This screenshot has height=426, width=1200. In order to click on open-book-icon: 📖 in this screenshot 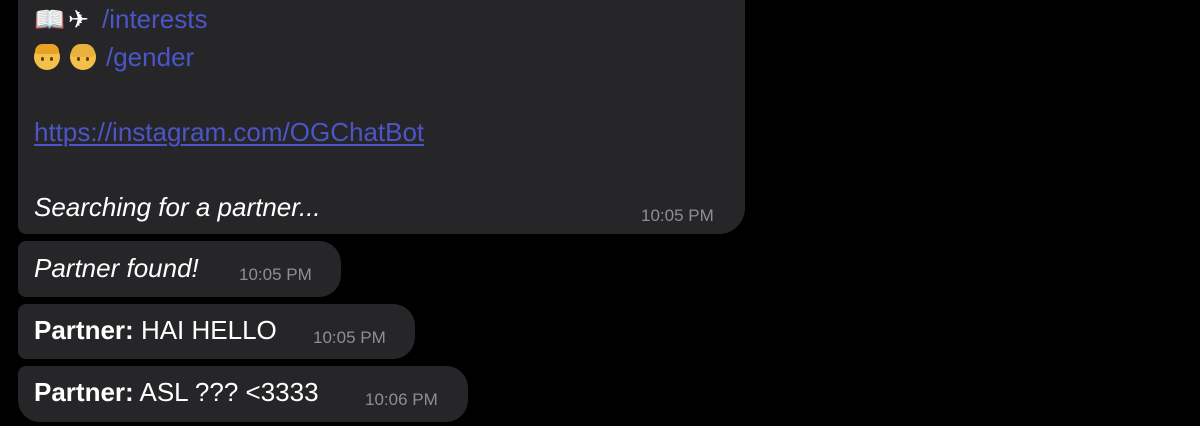, I will do `click(50, 19)`.